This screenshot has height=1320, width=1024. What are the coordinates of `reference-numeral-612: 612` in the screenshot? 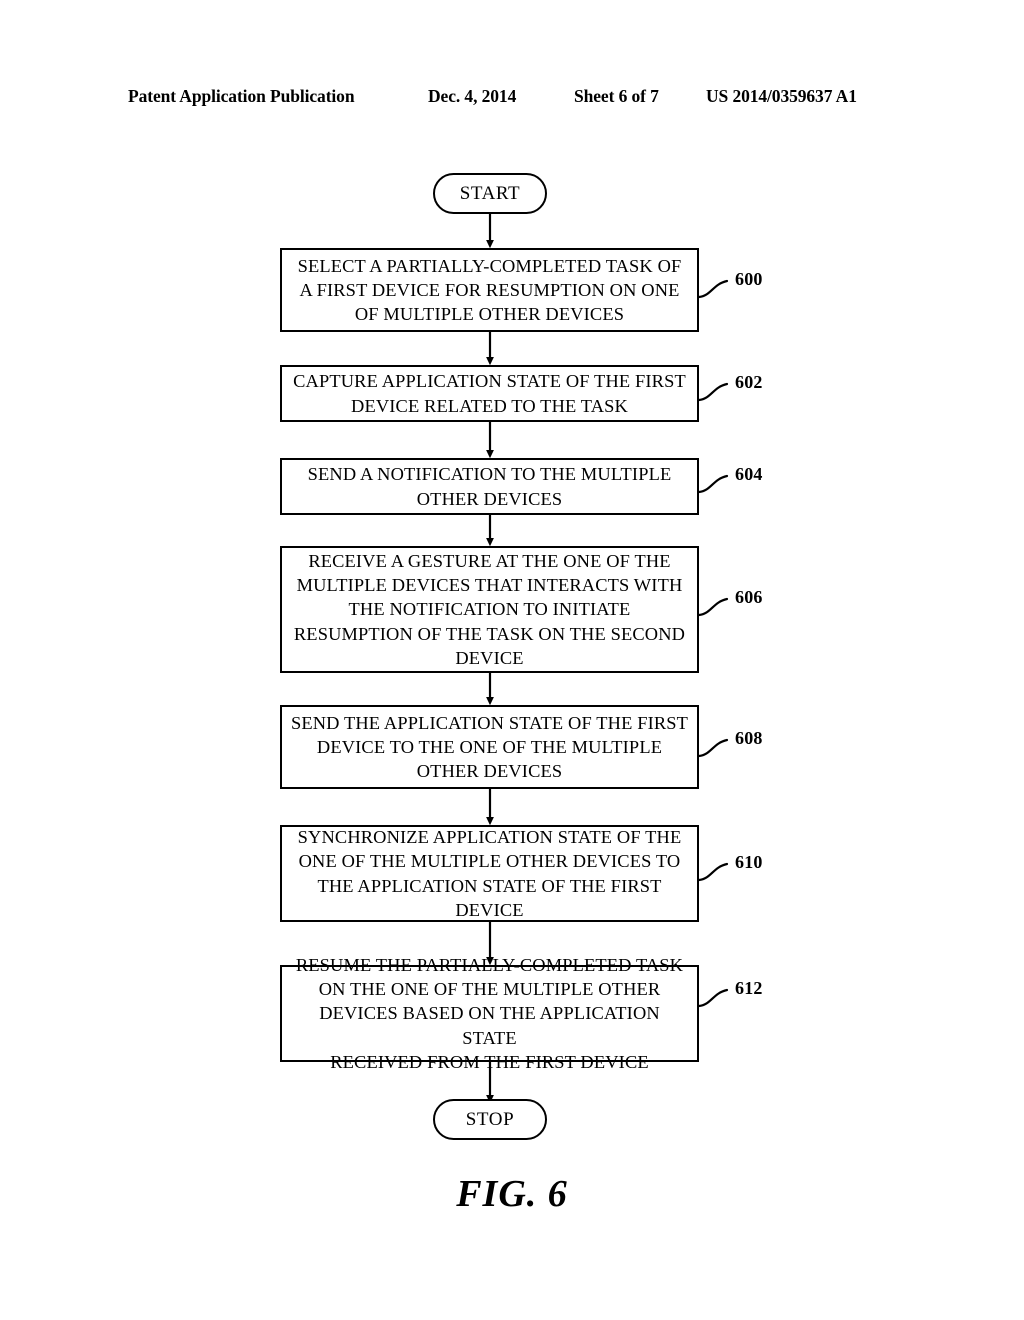 It's located at (749, 988).